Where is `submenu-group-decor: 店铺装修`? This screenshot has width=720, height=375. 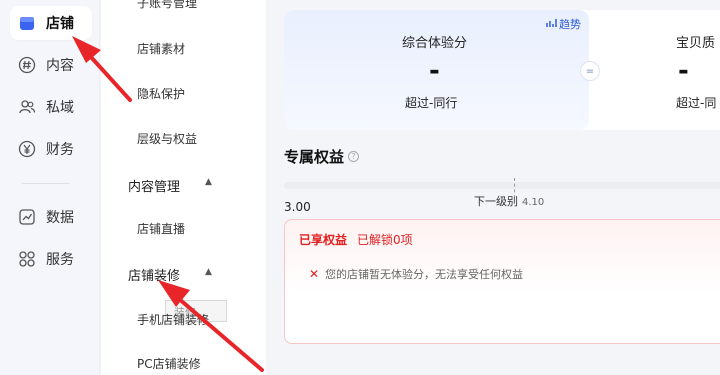 submenu-group-decor: 店铺装修 is located at coordinates (154, 274).